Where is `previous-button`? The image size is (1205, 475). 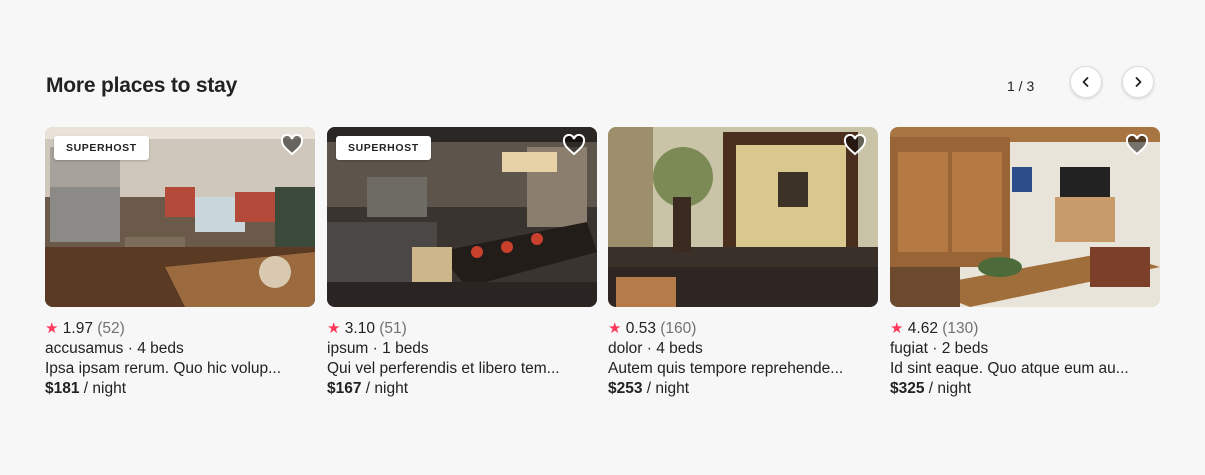 previous-button is located at coordinates (1086, 82).